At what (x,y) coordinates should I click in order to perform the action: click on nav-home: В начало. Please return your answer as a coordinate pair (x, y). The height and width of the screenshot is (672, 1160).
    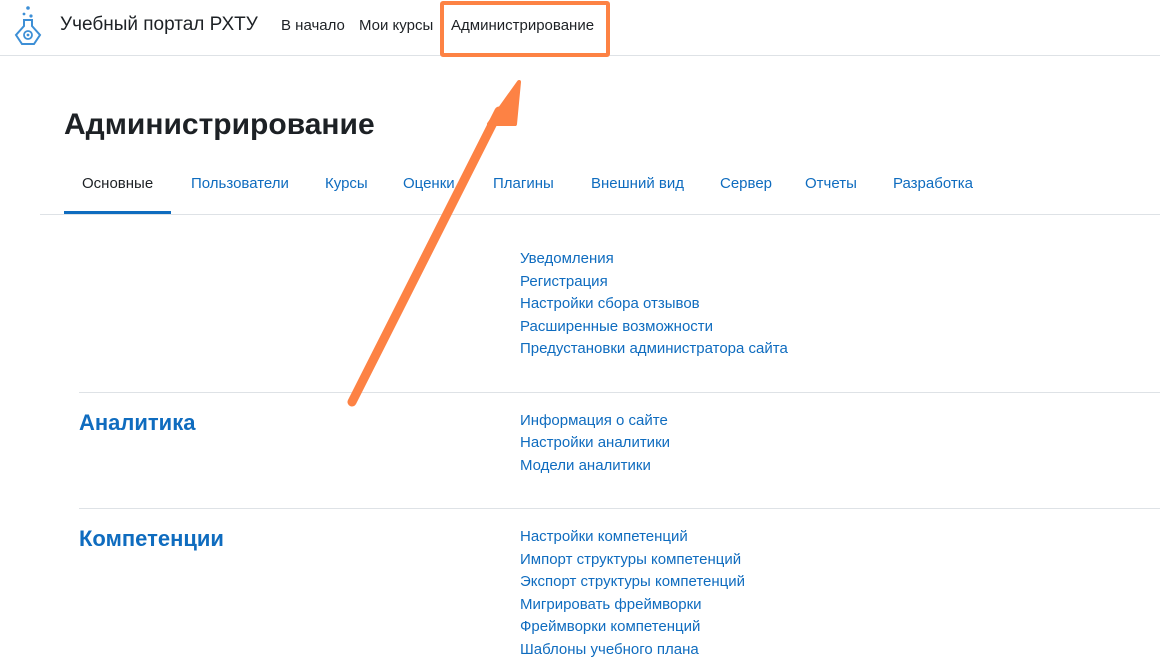
    Looking at the image, I should click on (313, 25).